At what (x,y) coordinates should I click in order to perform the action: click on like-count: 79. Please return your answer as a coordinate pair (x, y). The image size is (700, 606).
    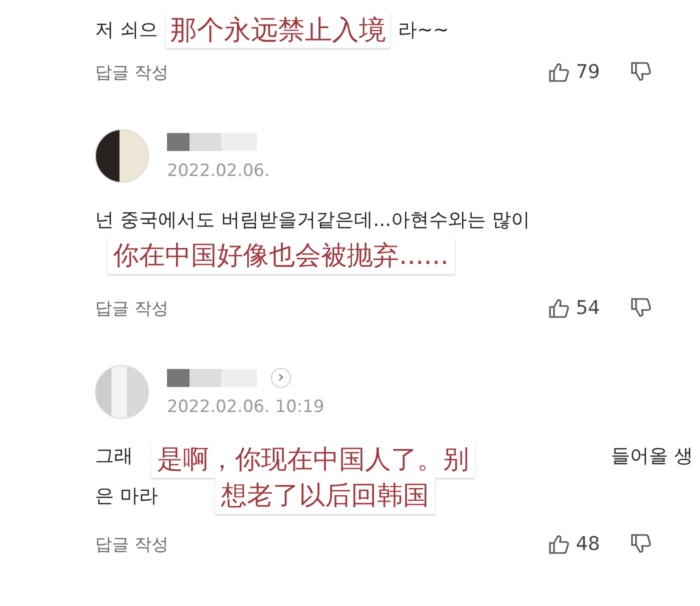
    Looking at the image, I should click on (588, 72).